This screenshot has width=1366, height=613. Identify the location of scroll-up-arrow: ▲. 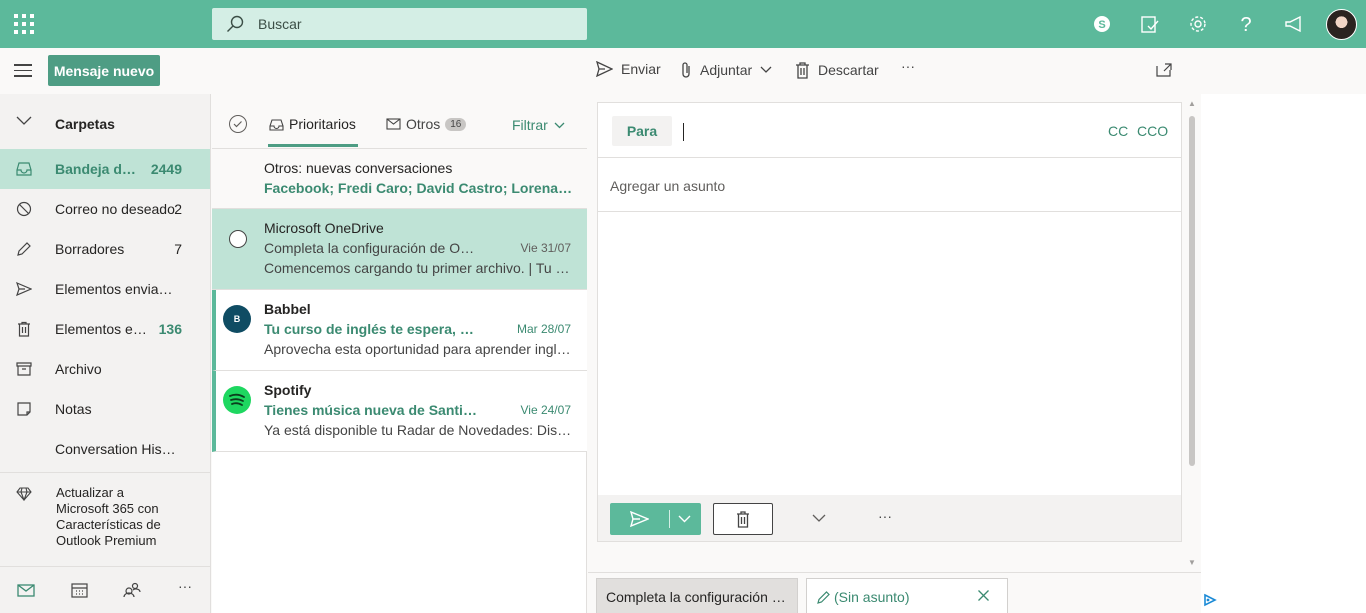
(1192, 103).